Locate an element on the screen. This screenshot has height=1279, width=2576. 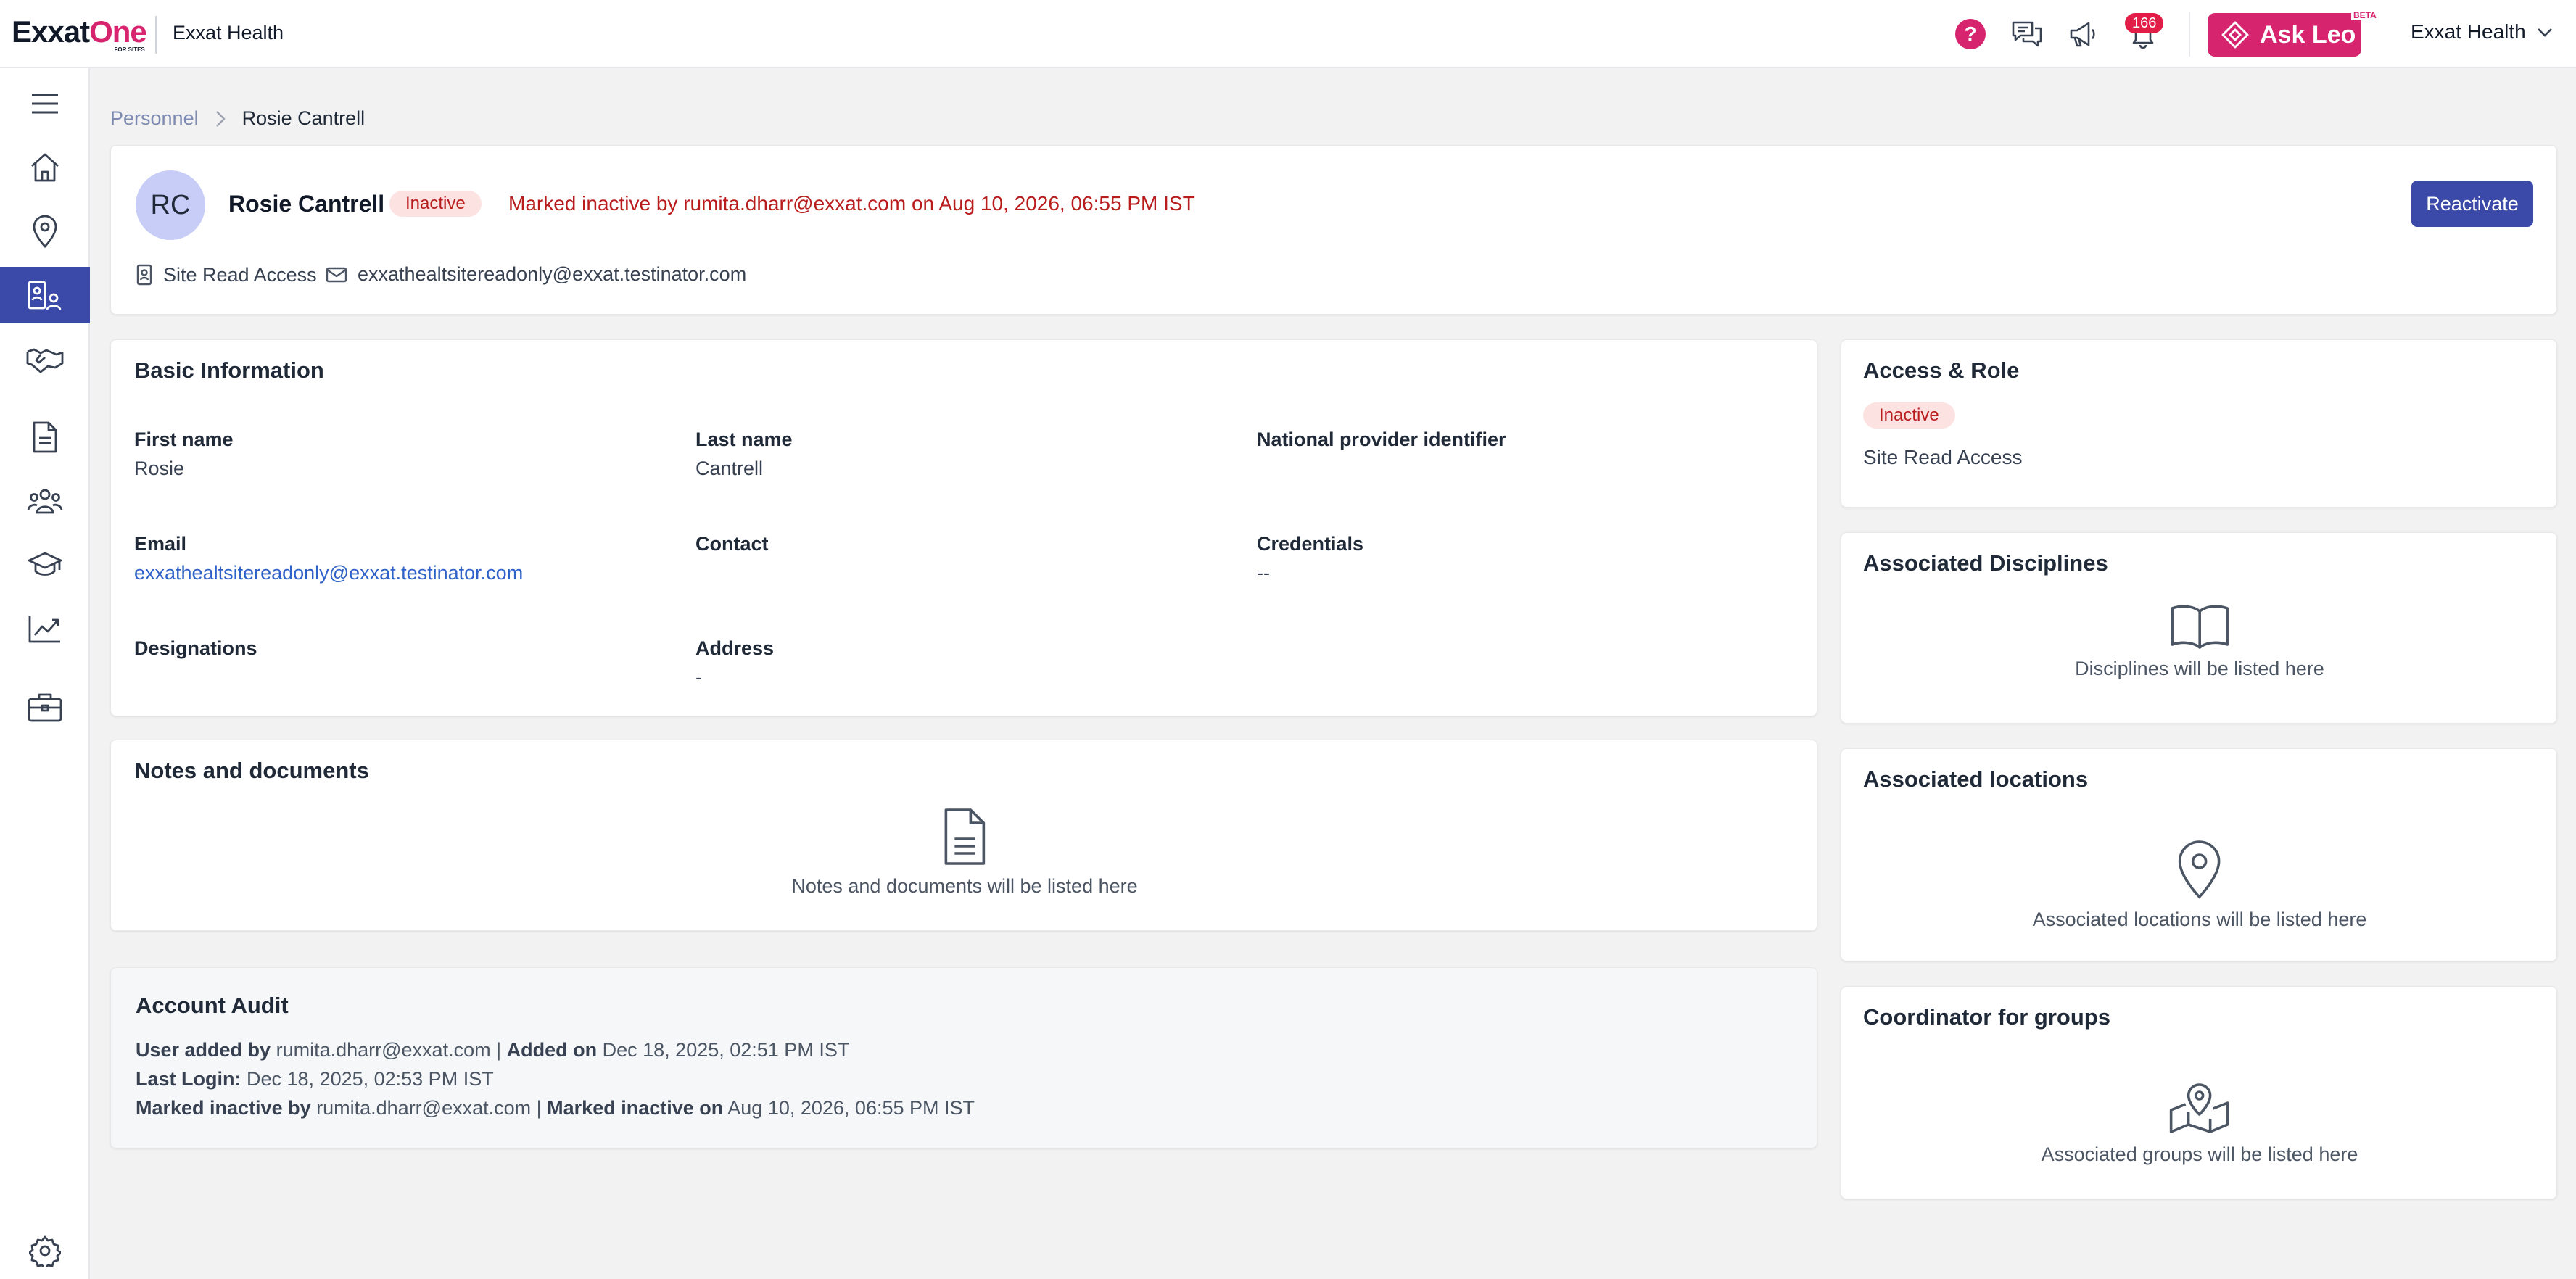
sidebar is located at coordinates (45, 673).